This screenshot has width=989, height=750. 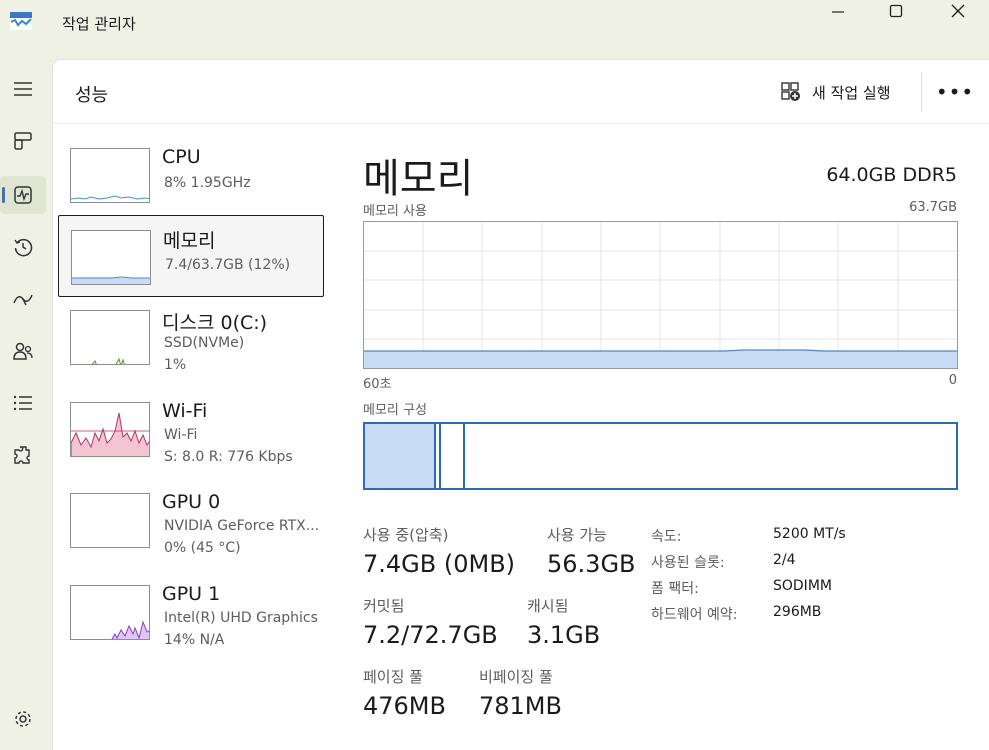 What do you see at coordinates (384, 606) in the screenshot?
I see `stat-committed-label: 커밋됨` at bounding box center [384, 606].